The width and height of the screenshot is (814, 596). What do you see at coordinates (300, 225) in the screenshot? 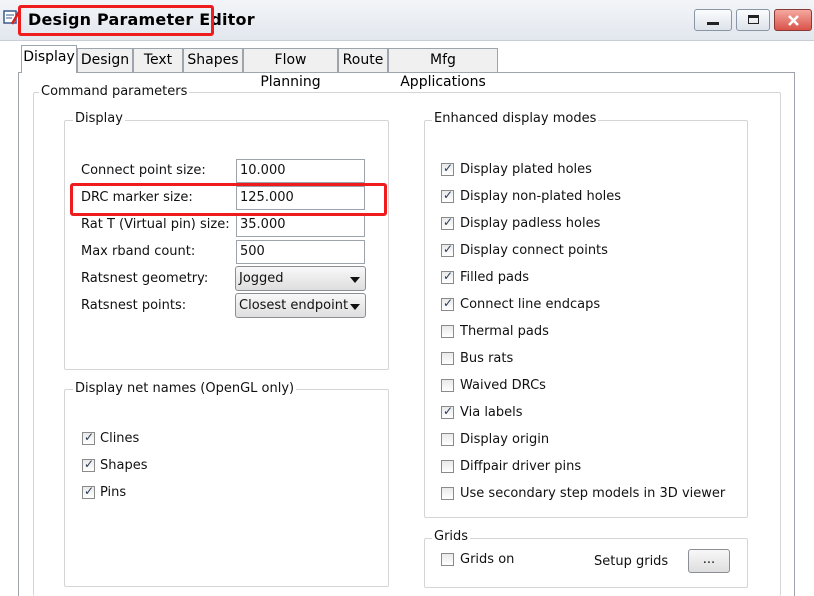
I see `rat-t-size-field: 35.000` at bounding box center [300, 225].